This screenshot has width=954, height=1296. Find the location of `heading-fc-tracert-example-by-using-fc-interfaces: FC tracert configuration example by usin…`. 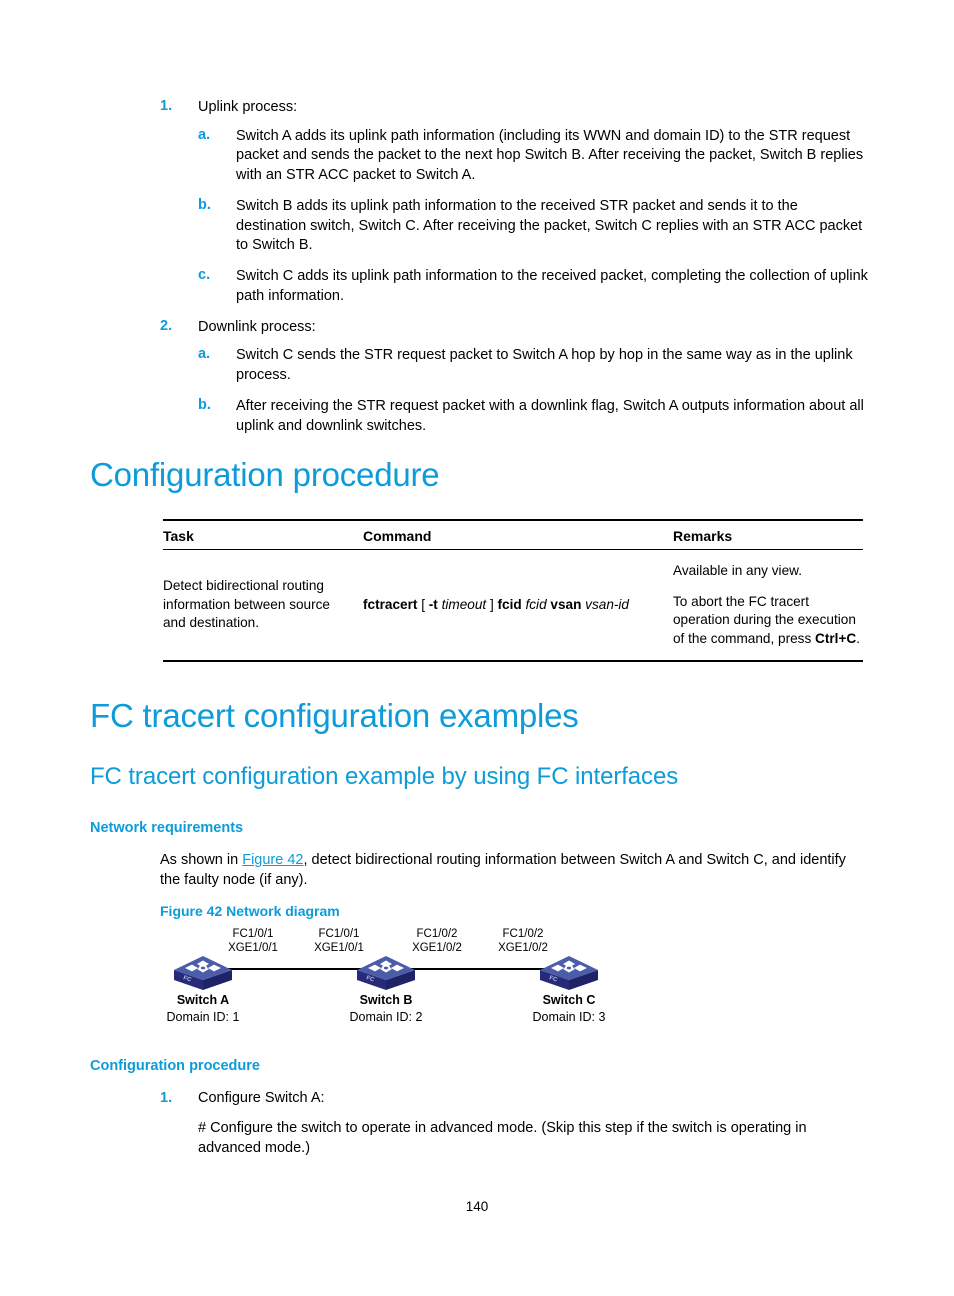

heading-fc-tracert-example-by-using-fc-interfaces: FC tracert configuration example by usin… is located at coordinates (384, 776).